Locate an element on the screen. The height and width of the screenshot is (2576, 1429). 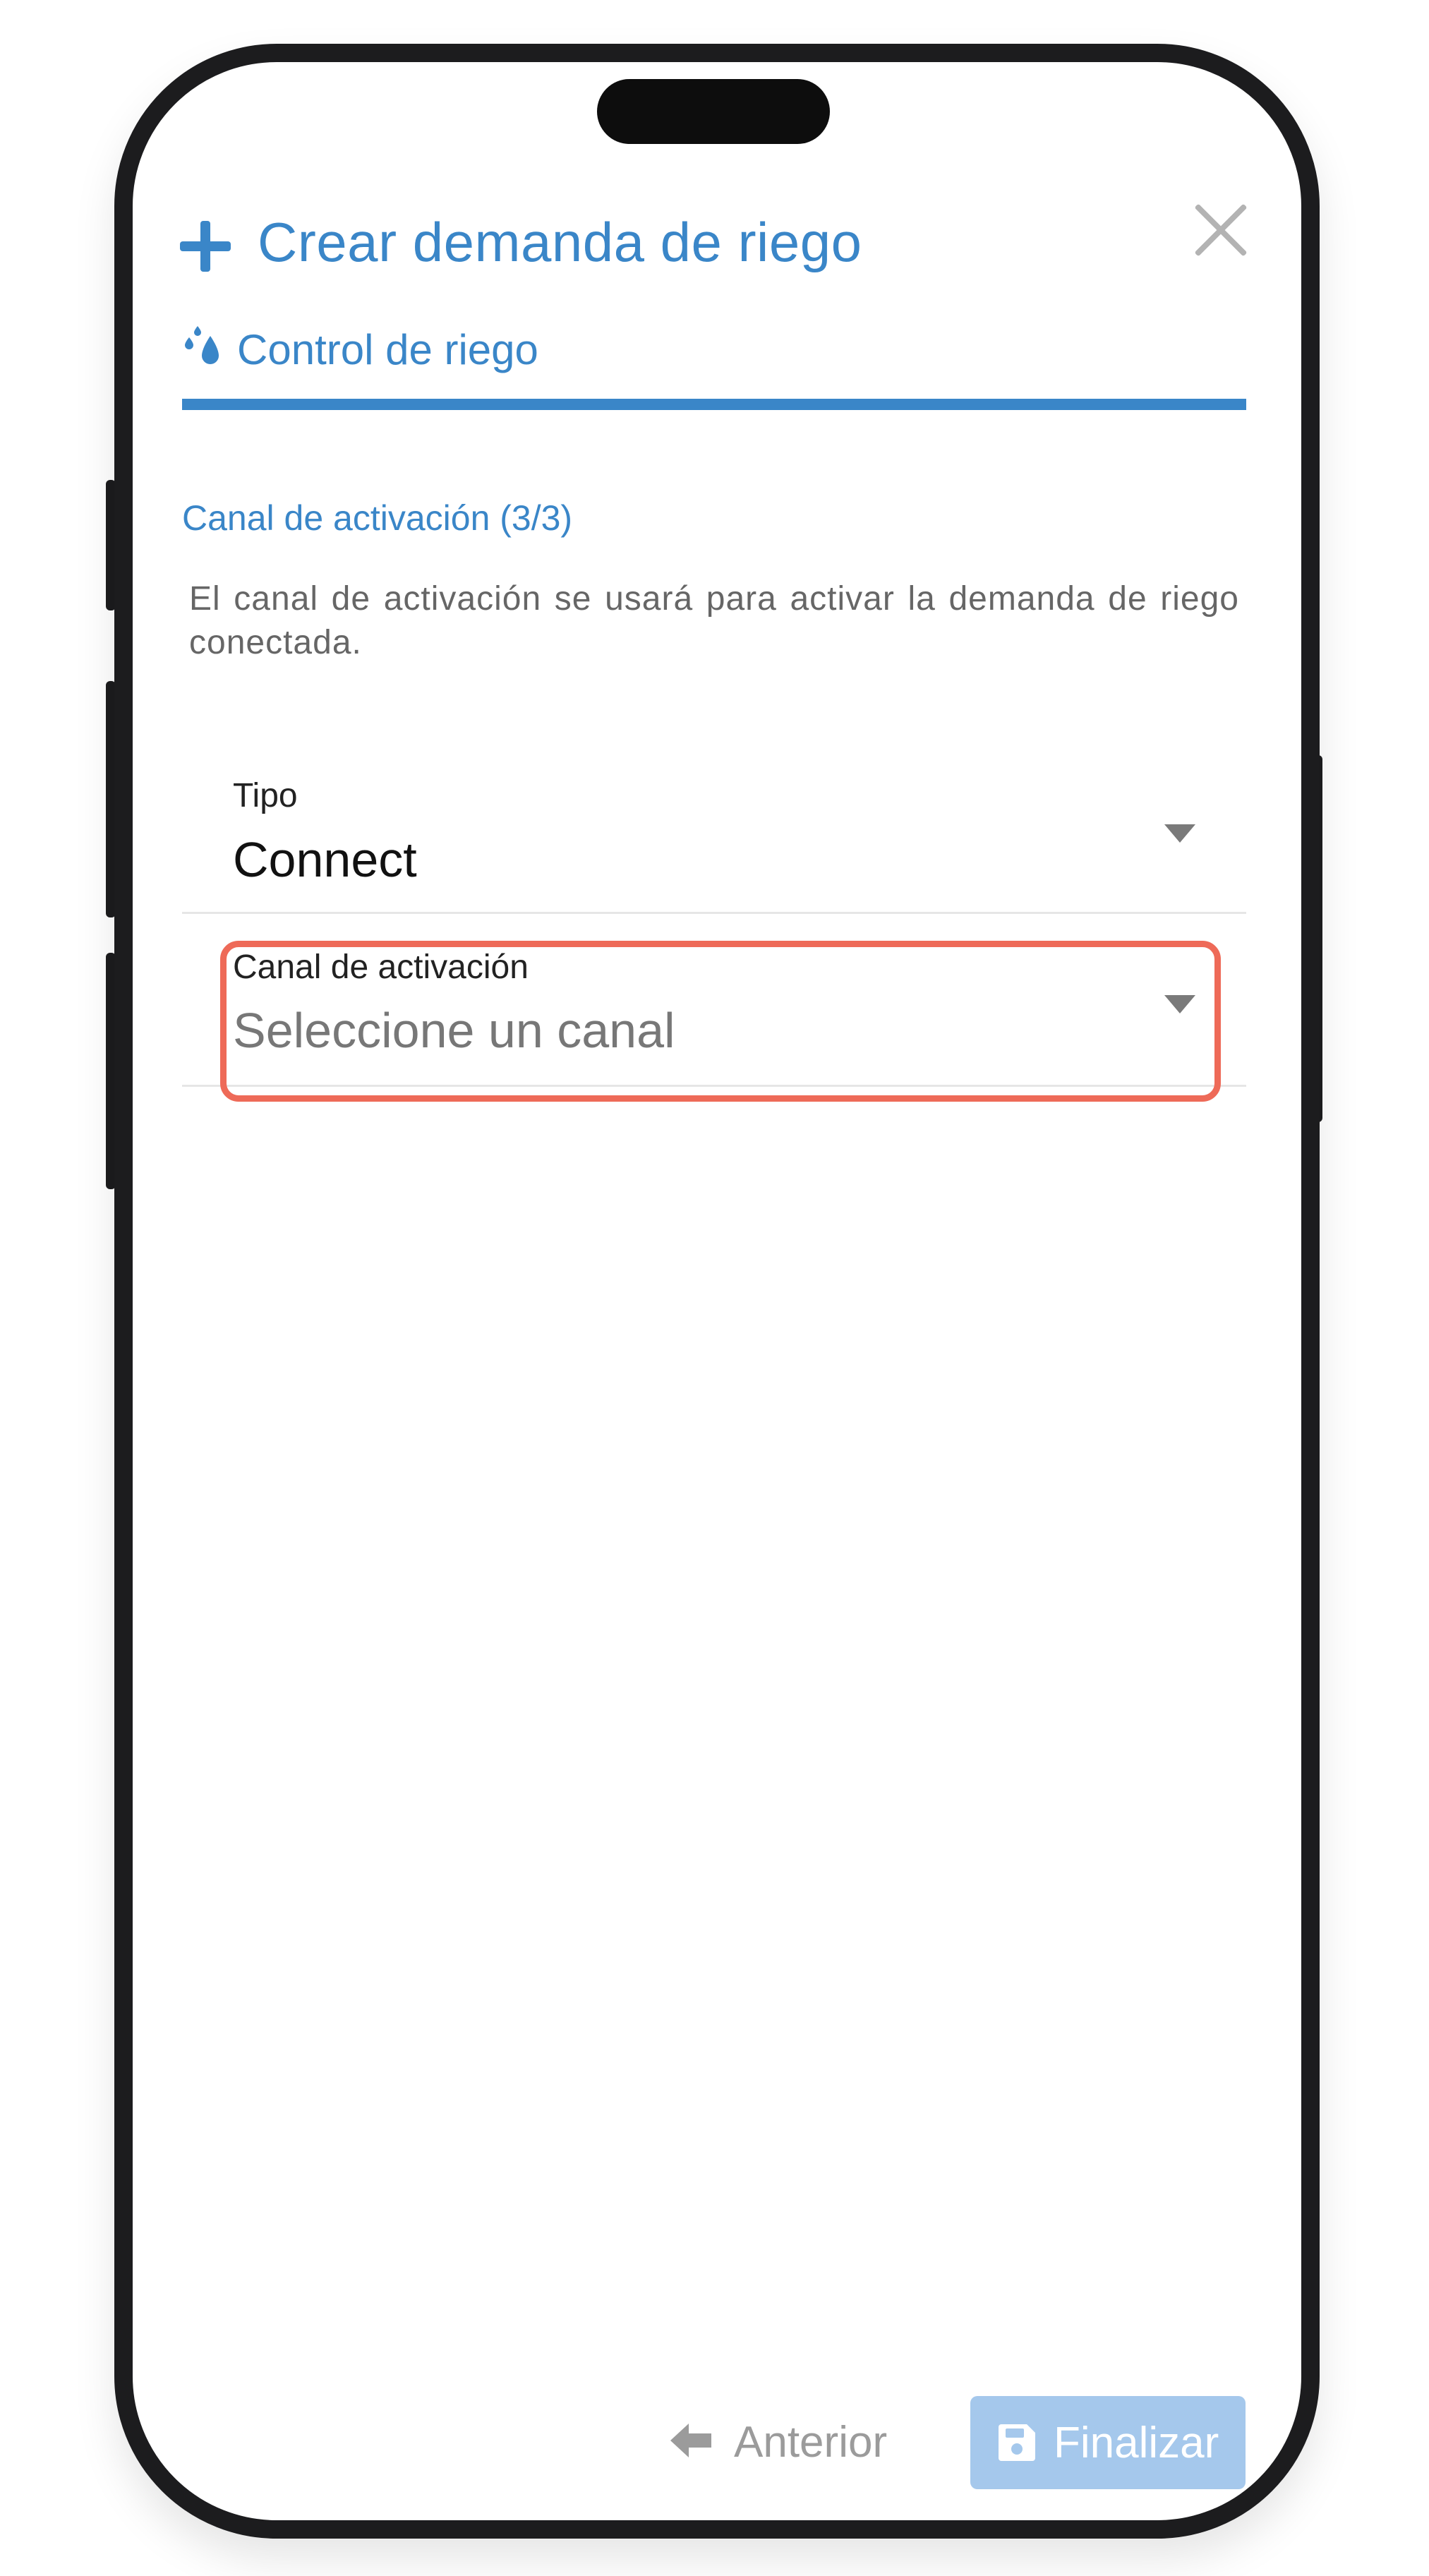
close-icon is located at coordinates (1221, 230).